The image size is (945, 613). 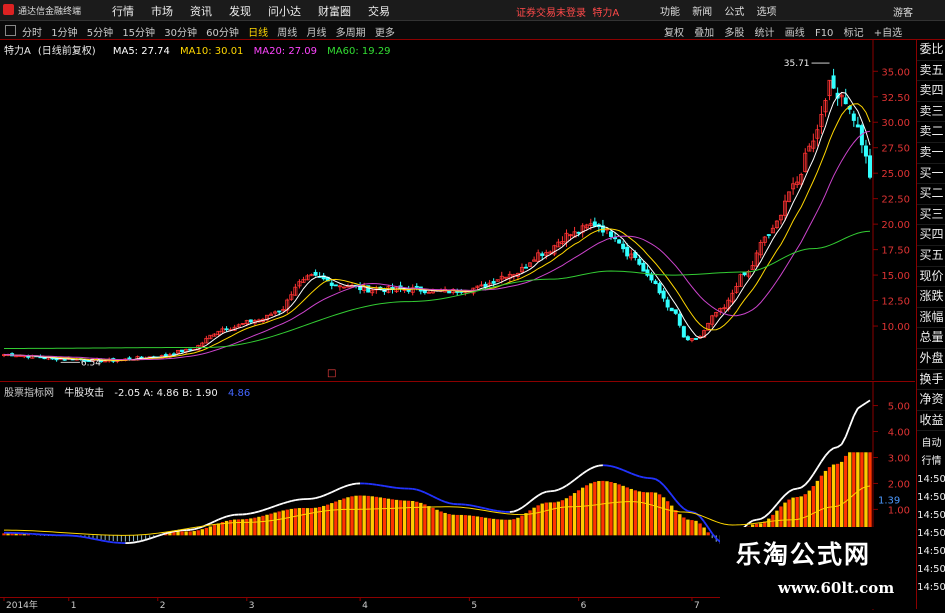 What do you see at coordinates (222, 33) in the screenshot?
I see `period-tab: 60分钟` at bounding box center [222, 33].